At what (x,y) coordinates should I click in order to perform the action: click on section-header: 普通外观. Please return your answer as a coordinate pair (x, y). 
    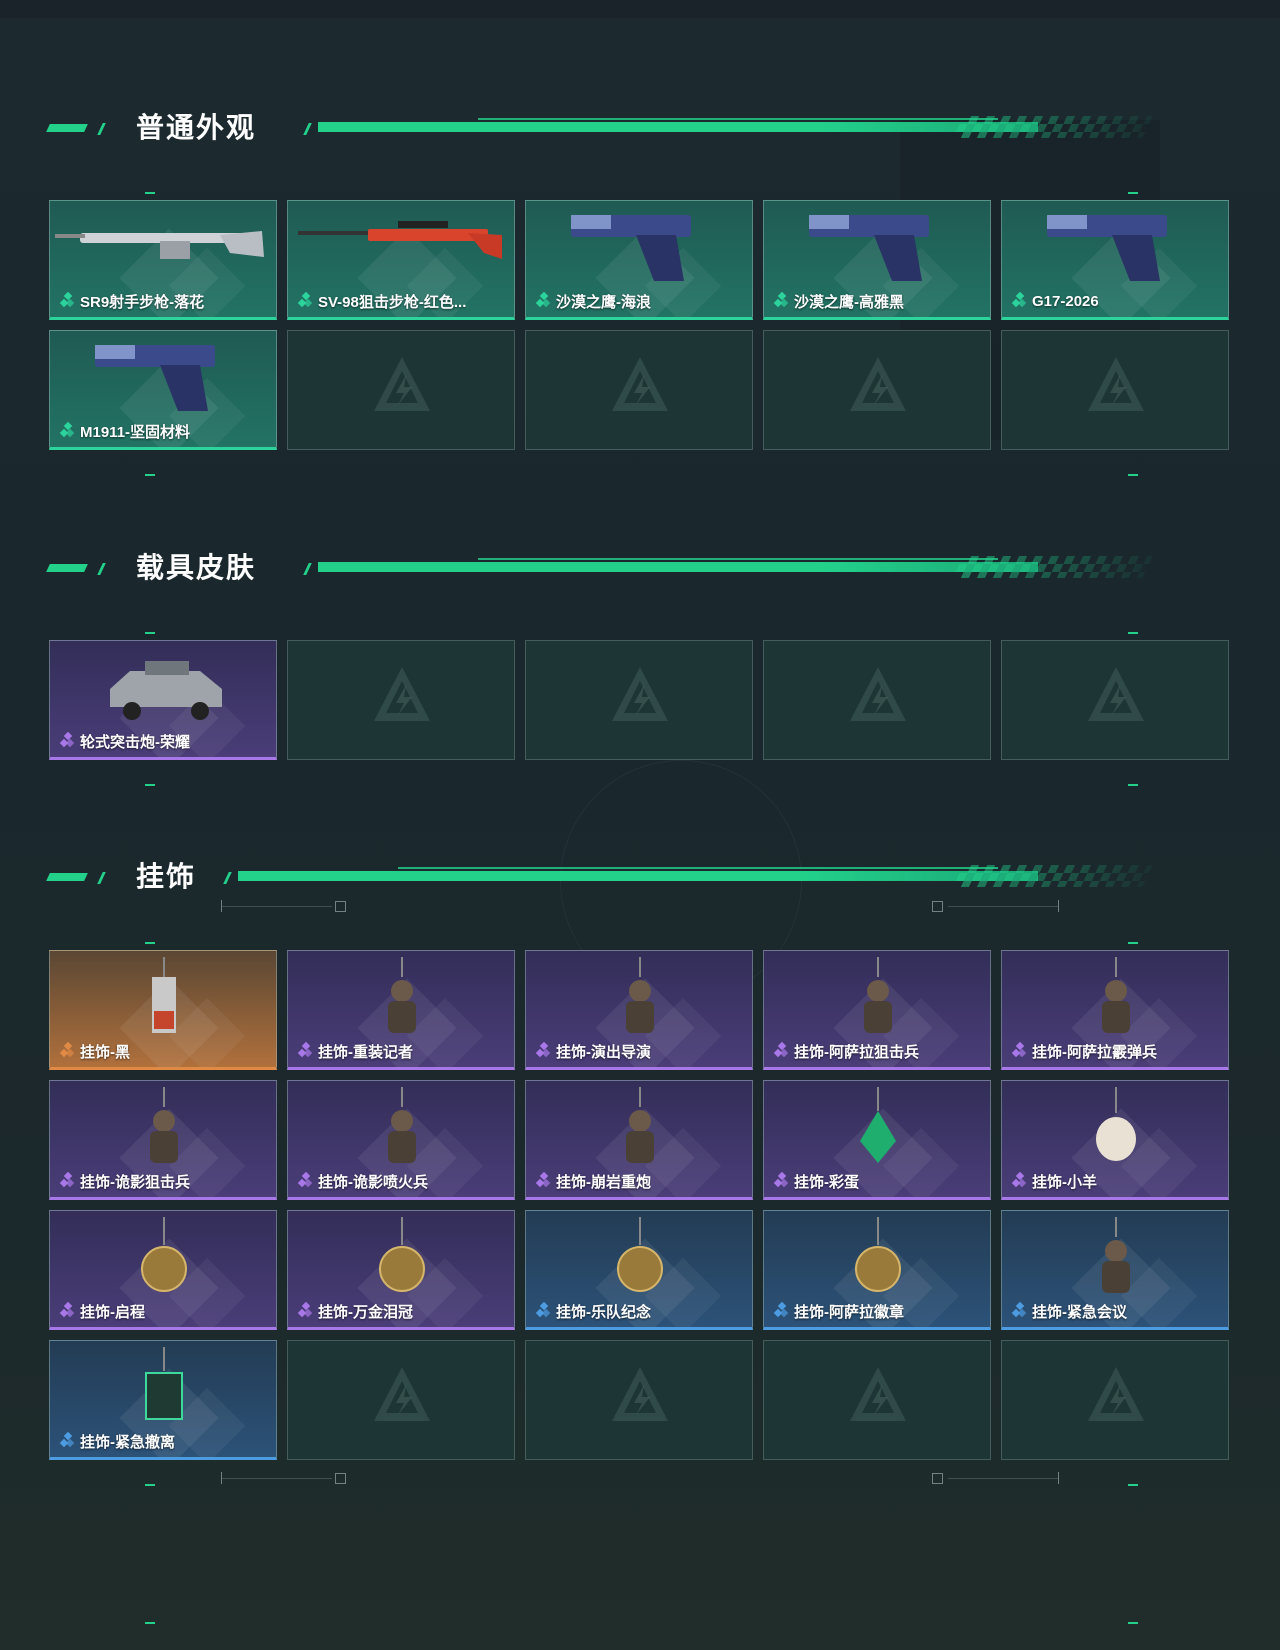
    Looking at the image, I should click on (622, 128).